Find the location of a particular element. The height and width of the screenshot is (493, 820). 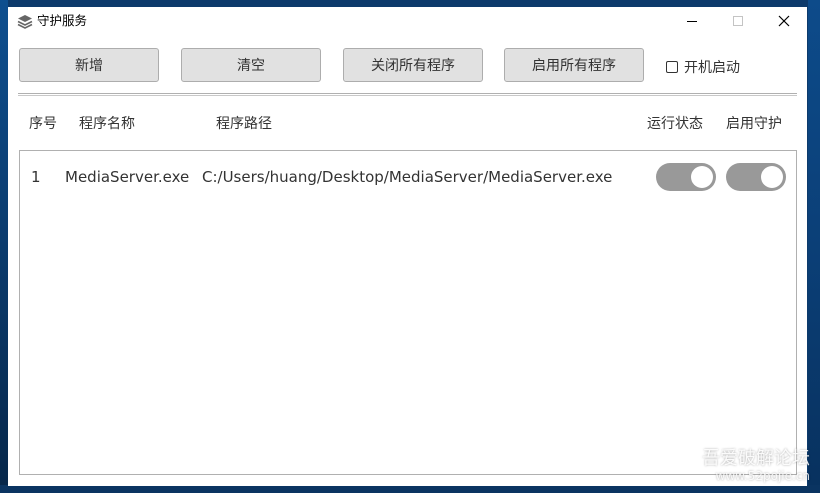

layers-icon is located at coordinates (25, 22).